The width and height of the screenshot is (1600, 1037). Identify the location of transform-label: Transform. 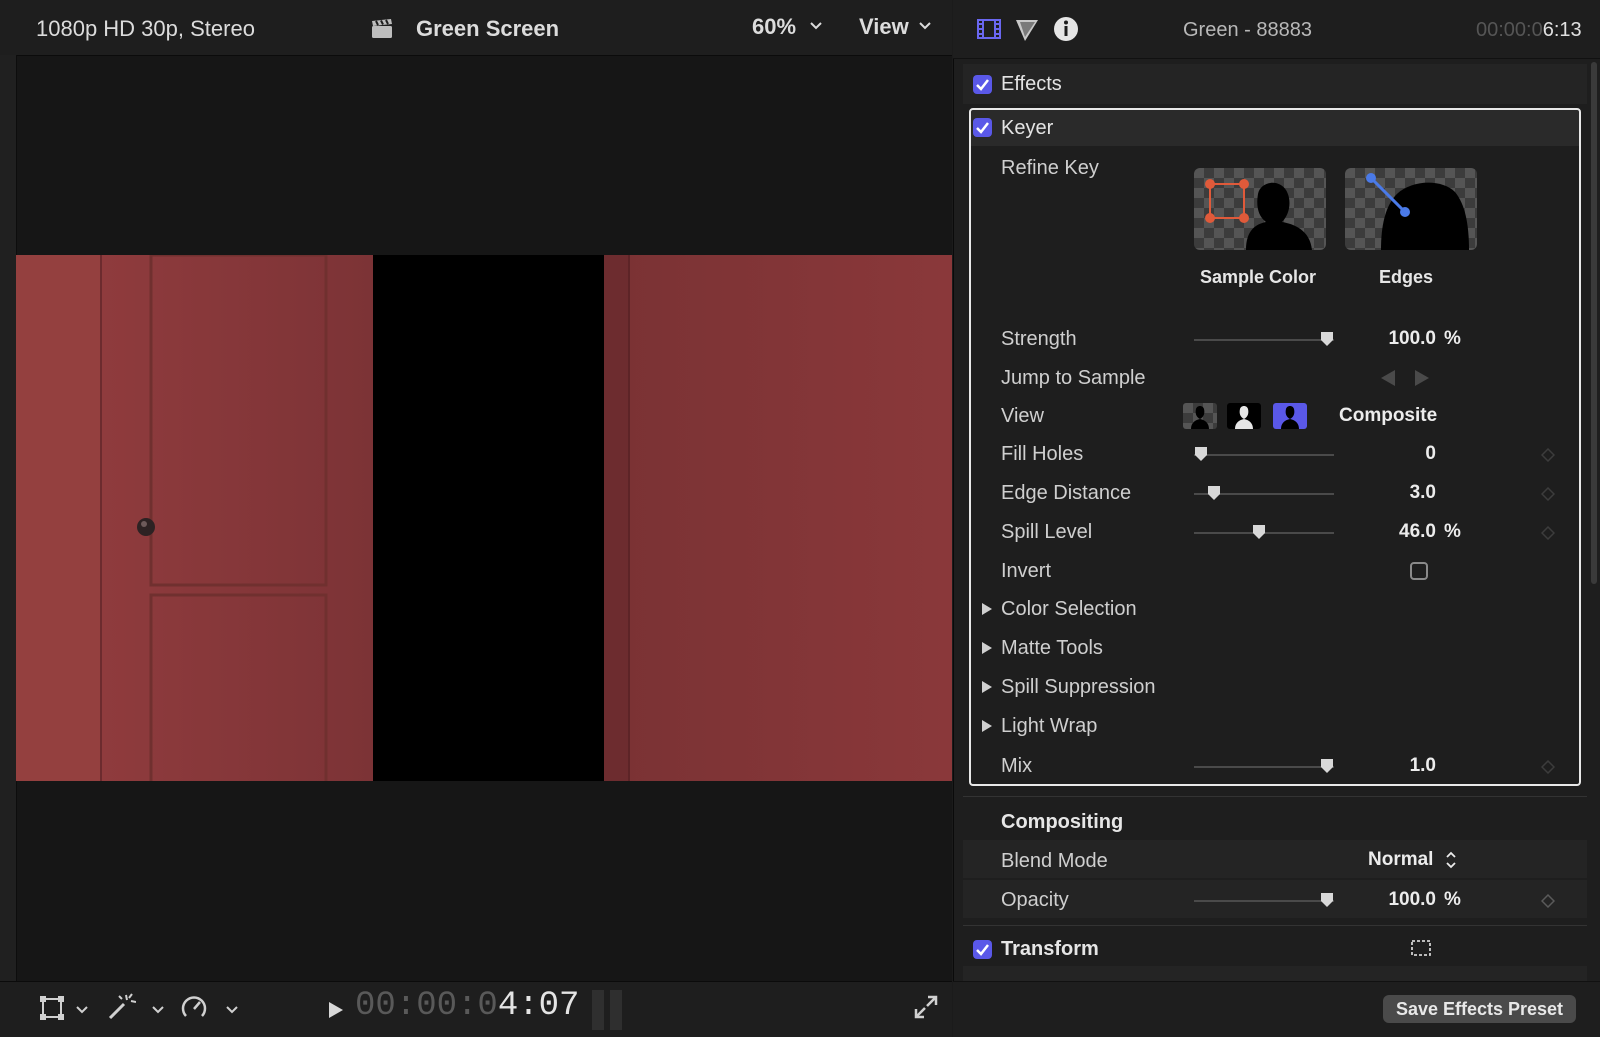
(1050, 949).